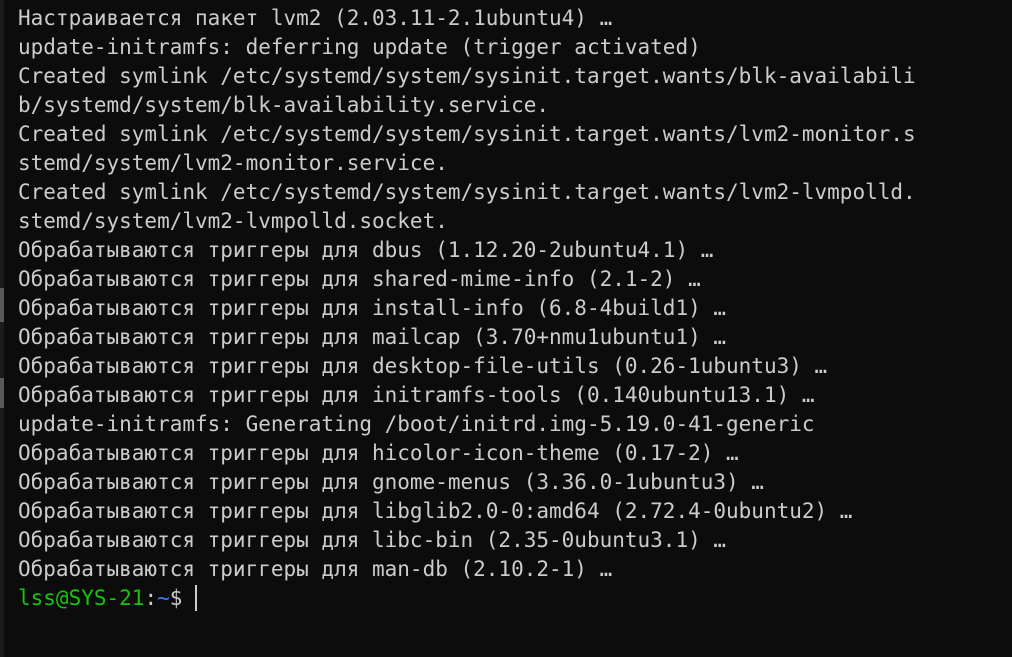  I want to click on prompt-path: ~, so click(163, 598).